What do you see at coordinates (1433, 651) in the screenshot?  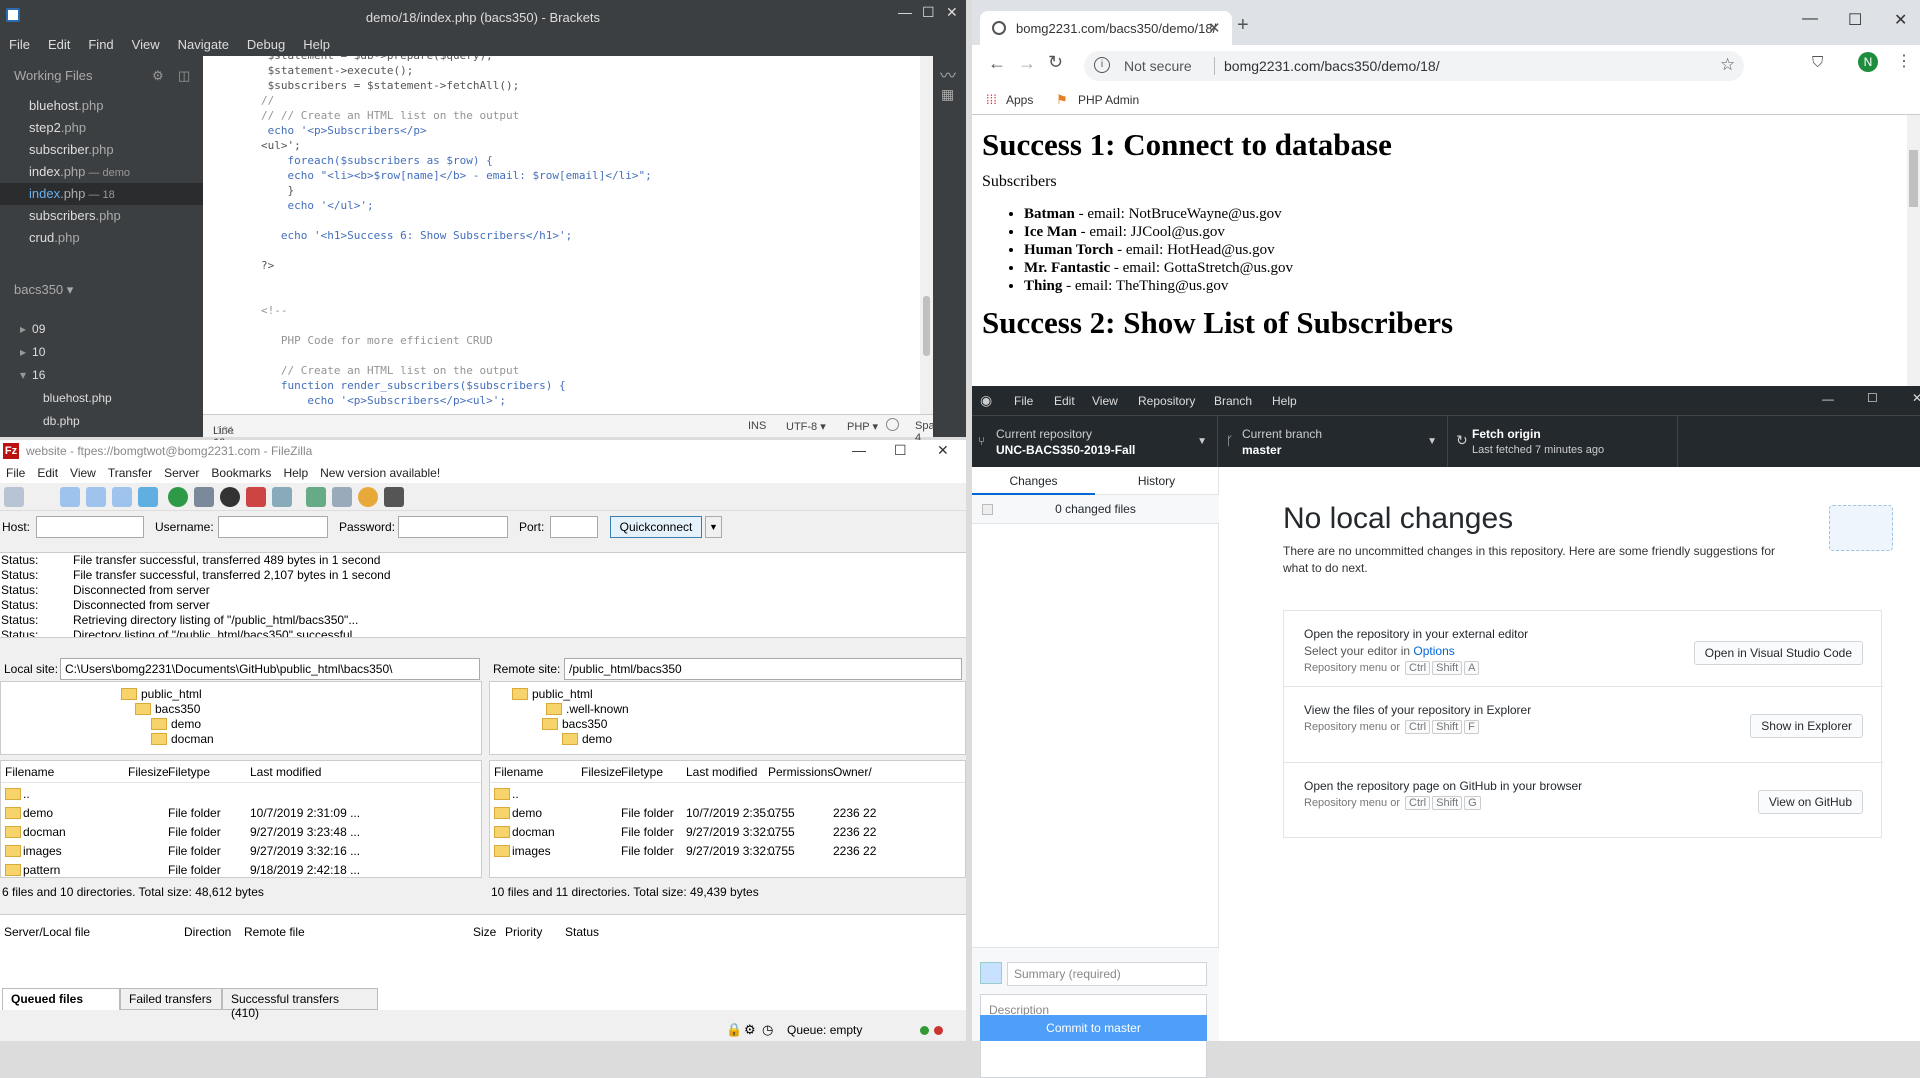 I see `options-link: Options` at bounding box center [1433, 651].